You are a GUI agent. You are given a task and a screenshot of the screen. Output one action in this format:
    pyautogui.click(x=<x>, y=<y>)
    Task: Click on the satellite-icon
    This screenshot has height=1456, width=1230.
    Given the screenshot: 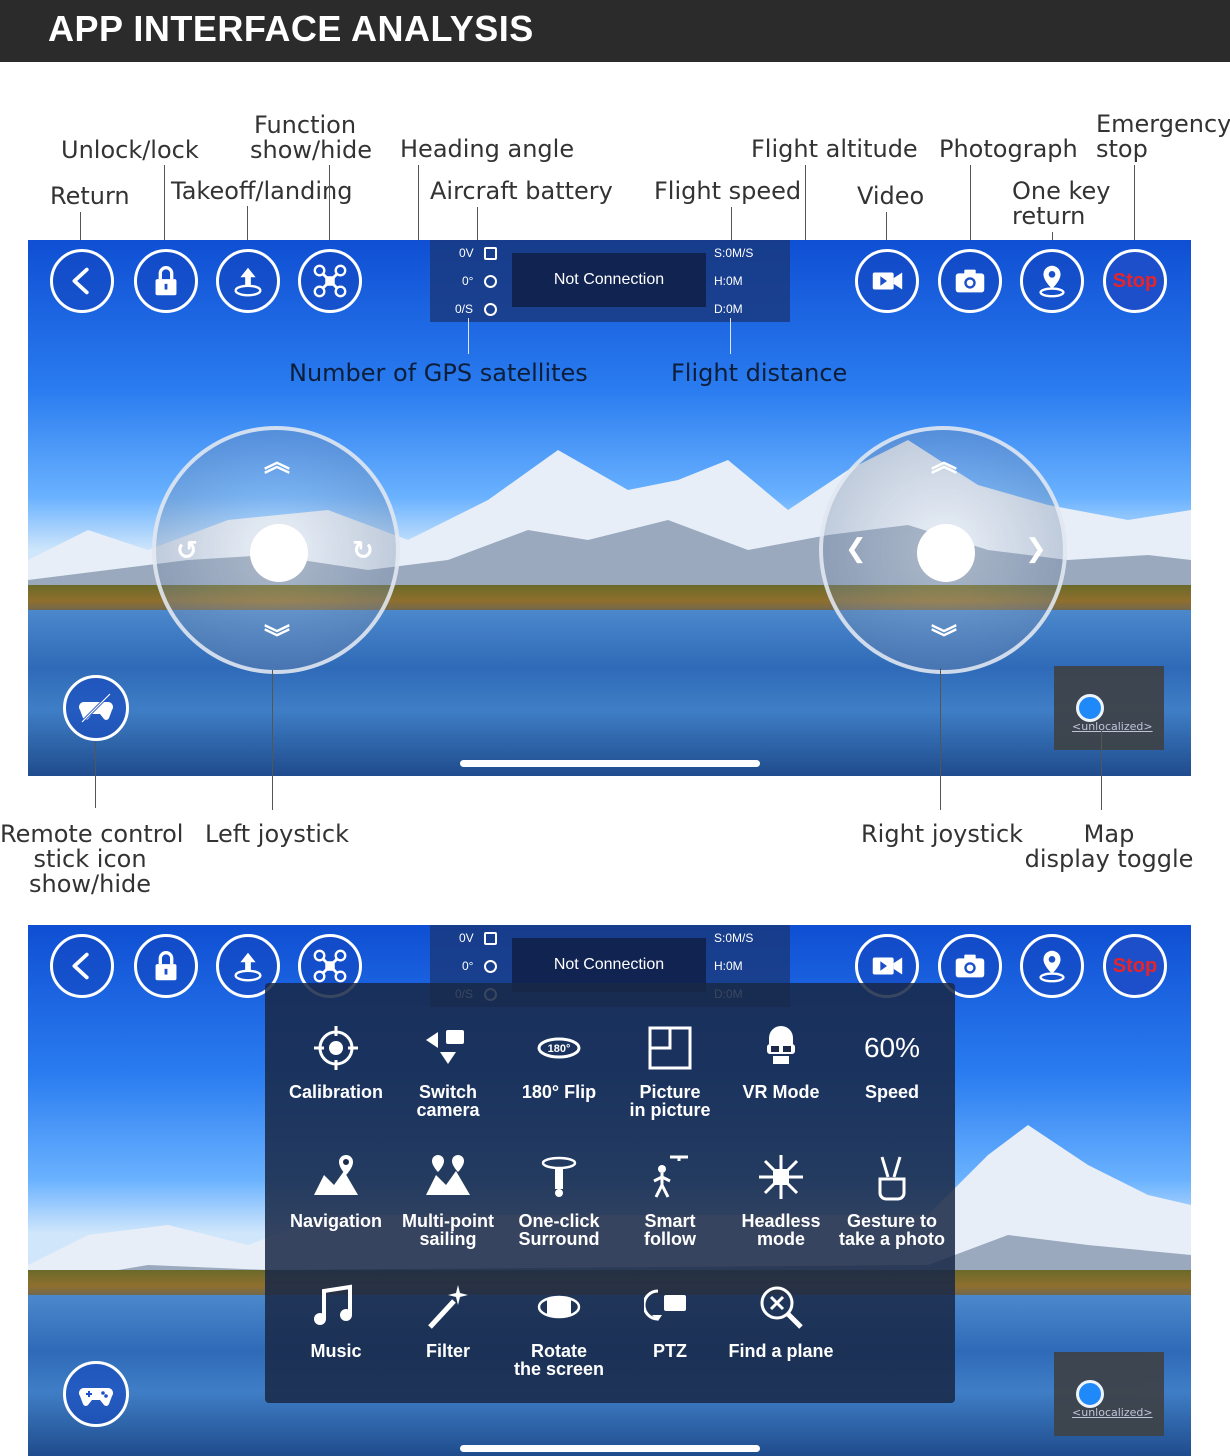 What is the action you would take?
    pyautogui.click(x=490, y=309)
    